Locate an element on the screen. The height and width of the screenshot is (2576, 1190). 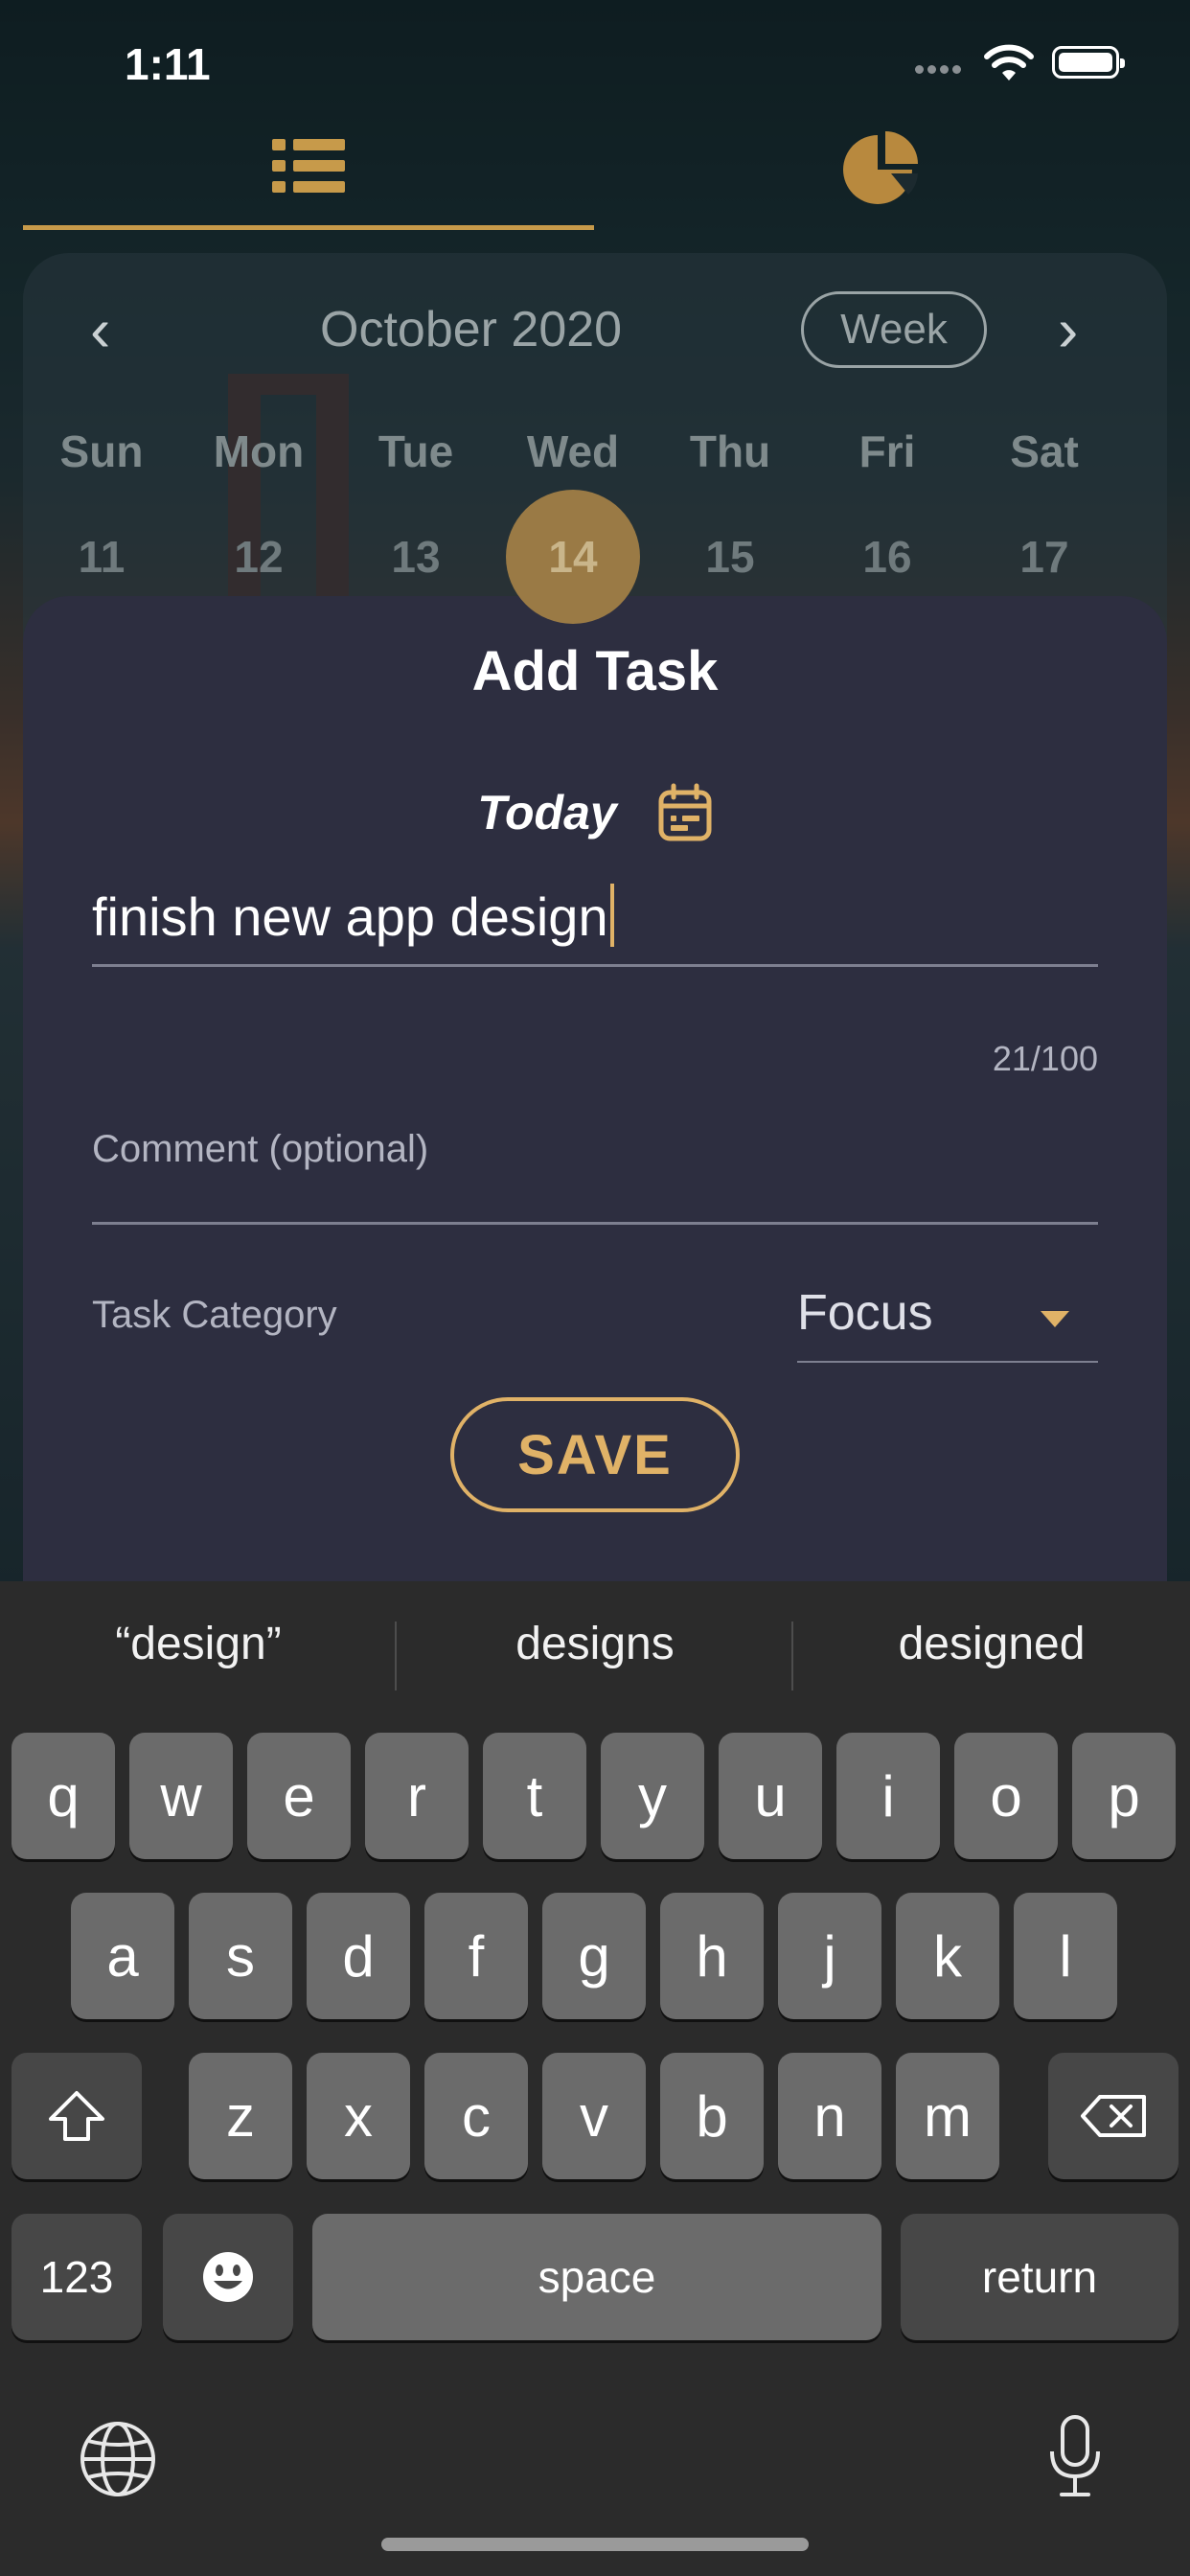
key-w: w is located at coordinates (181, 1796).